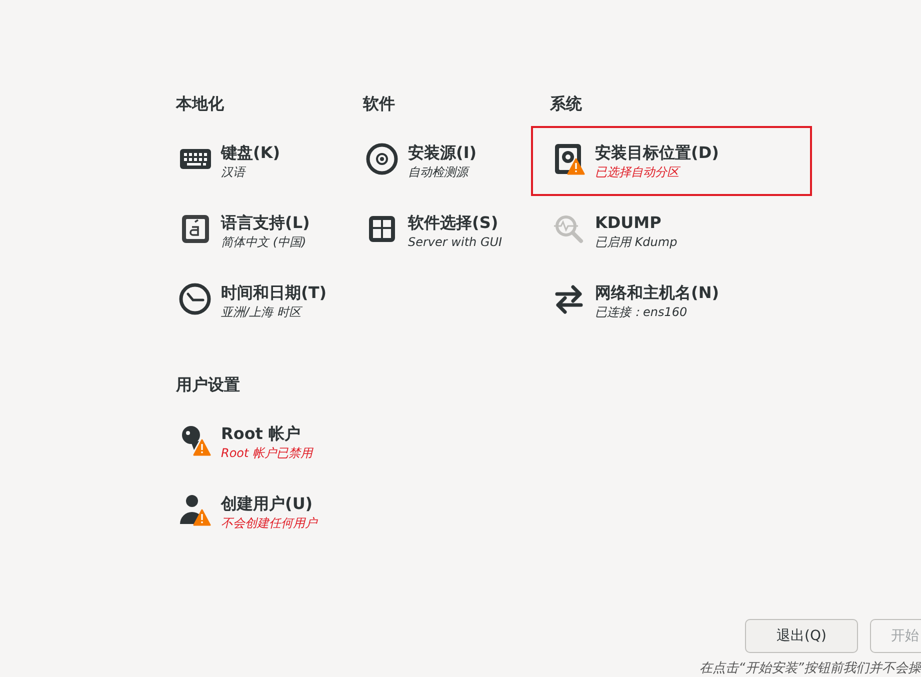  Describe the element at coordinates (269, 523) in the screenshot. I see `spoke-status: 不会创建任何用户` at that location.